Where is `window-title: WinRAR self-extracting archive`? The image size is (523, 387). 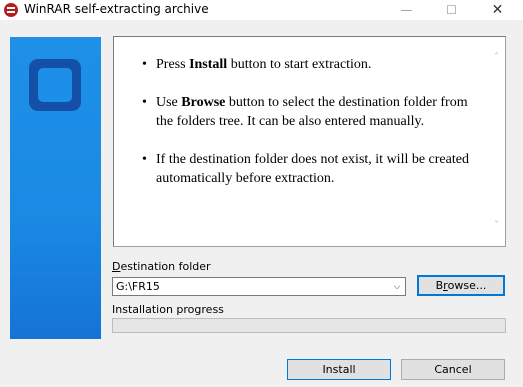
window-title: WinRAR self-extracting archive is located at coordinates (116, 9).